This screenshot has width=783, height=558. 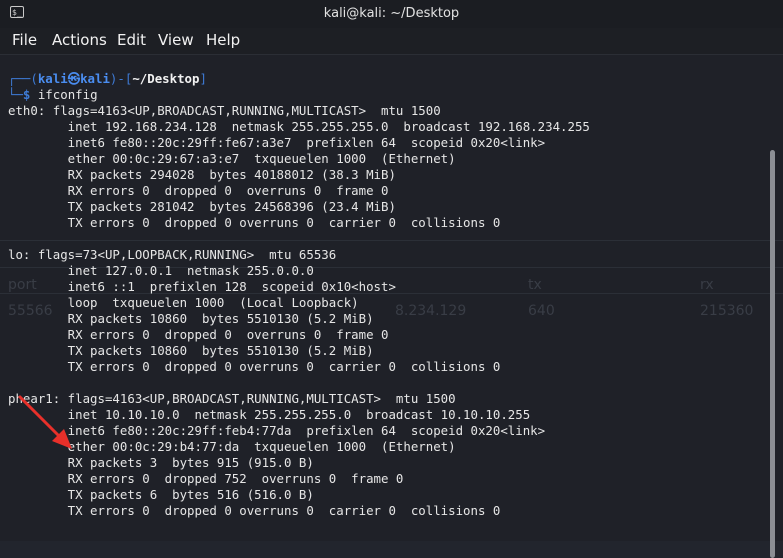 What do you see at coordinates (161, 462) in the screenshot?
I see `output-line: RX packets 3 bytes 915 (915.0 B)` at bounding box center [161, 462].